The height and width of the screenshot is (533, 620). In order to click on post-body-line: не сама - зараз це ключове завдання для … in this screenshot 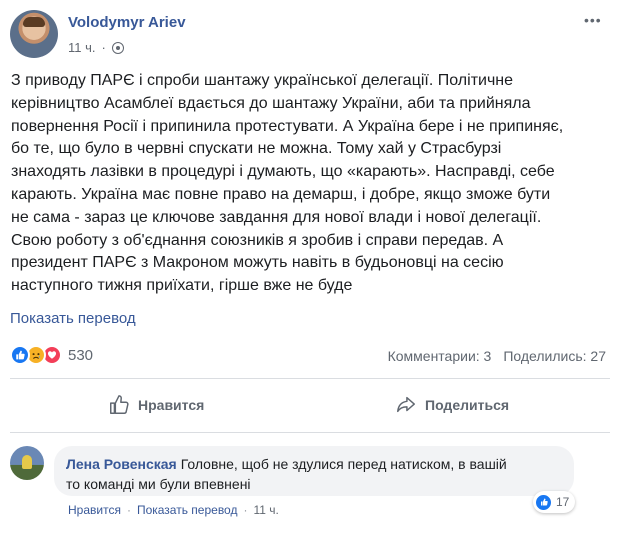, I will do `click(276, 217)`.